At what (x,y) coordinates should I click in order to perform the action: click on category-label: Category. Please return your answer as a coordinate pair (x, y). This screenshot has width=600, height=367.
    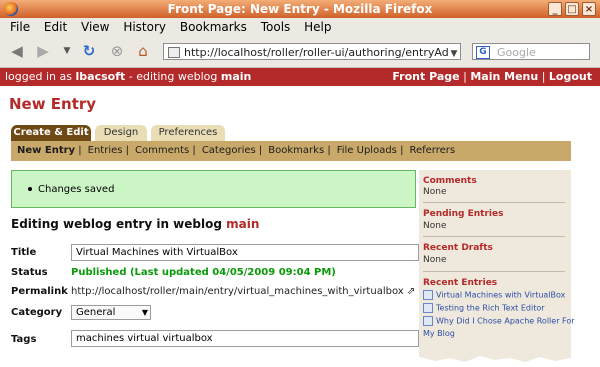
    Looking at the image, I should click on (37, 312).